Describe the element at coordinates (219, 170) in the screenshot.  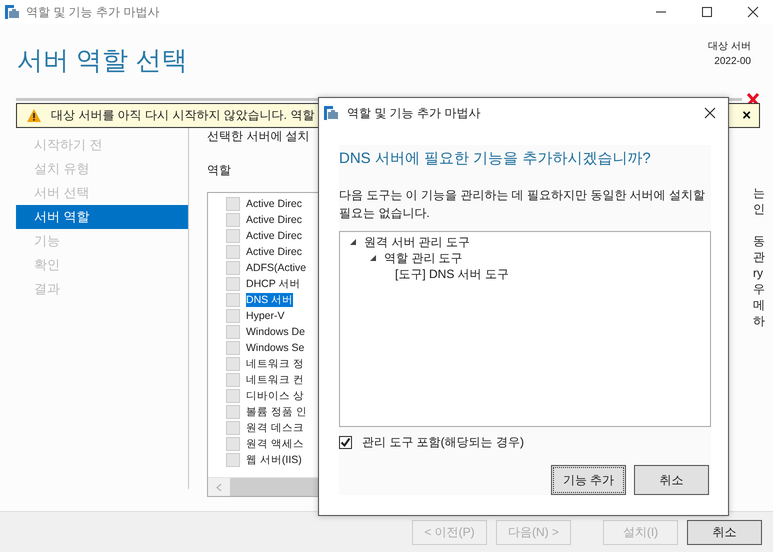
I see `roles-label: 역할` at that location.